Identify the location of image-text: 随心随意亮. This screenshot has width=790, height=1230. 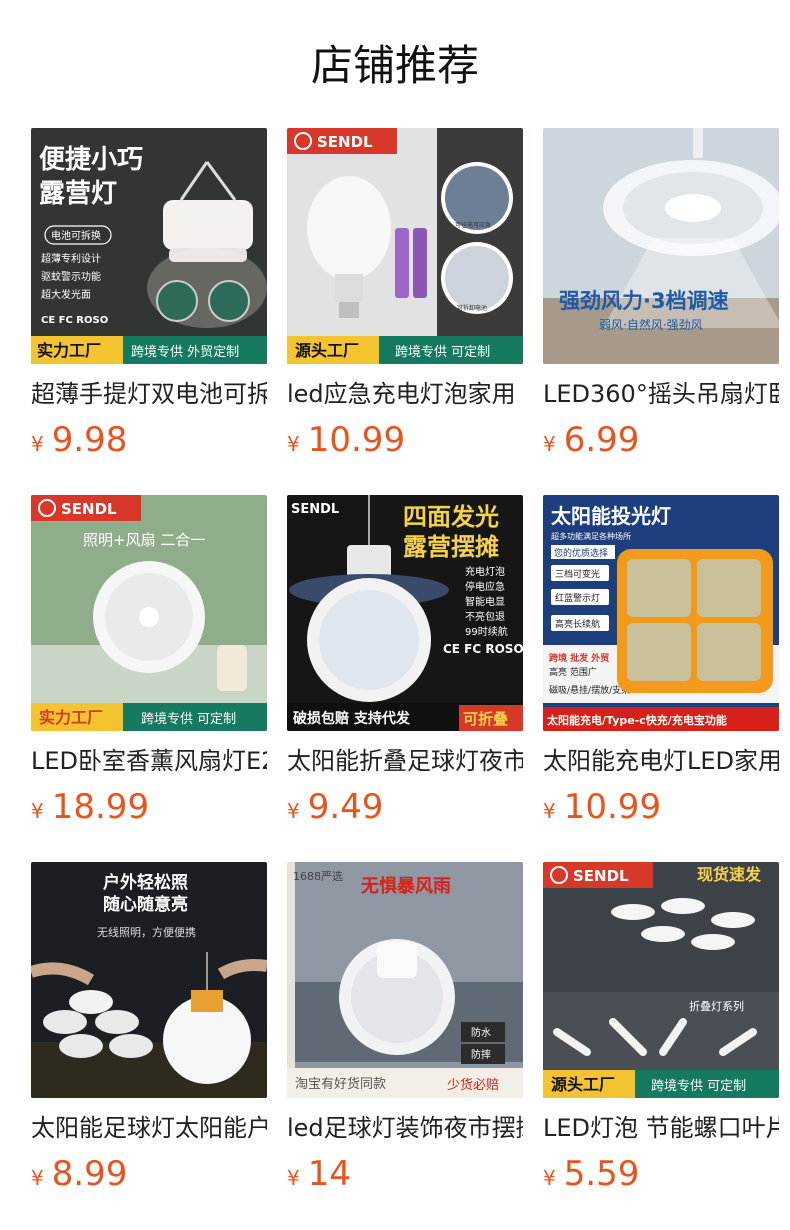
(145, 904).